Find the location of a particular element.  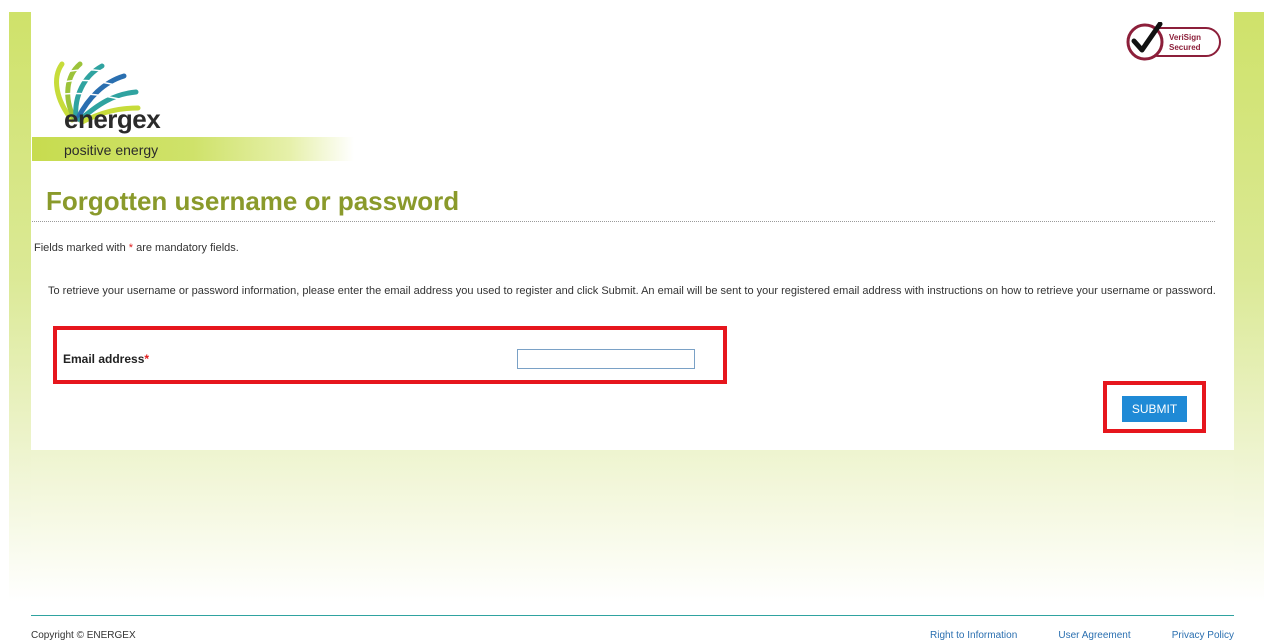

footer-link-user-agreement: User Agreement is located at coordinates (1094, 635).